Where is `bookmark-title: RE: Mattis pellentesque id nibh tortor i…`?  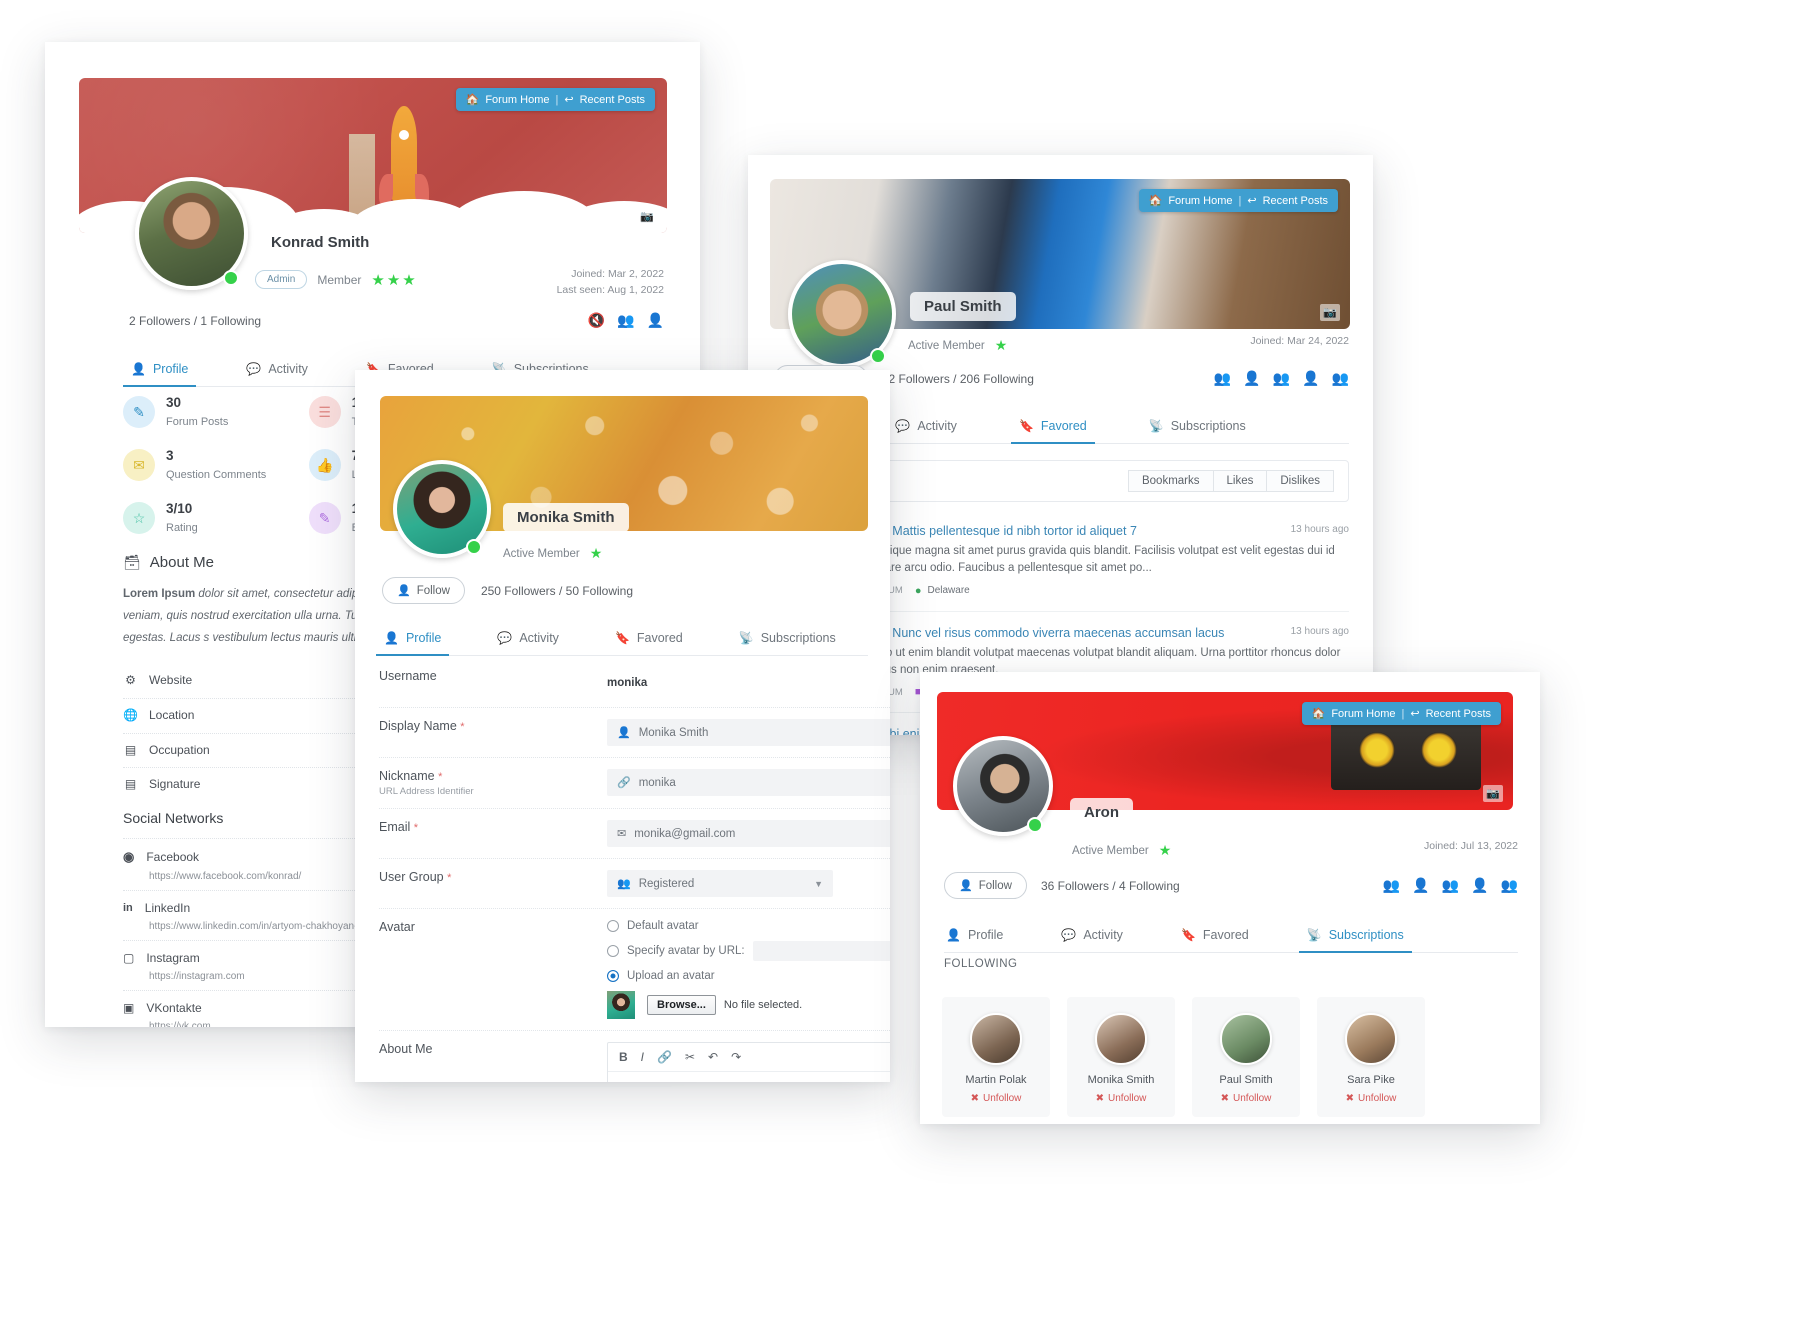
bookmark-title: RE: Mattis pellentesque id nibh tortor i… is located at coordinates (1002, 531).